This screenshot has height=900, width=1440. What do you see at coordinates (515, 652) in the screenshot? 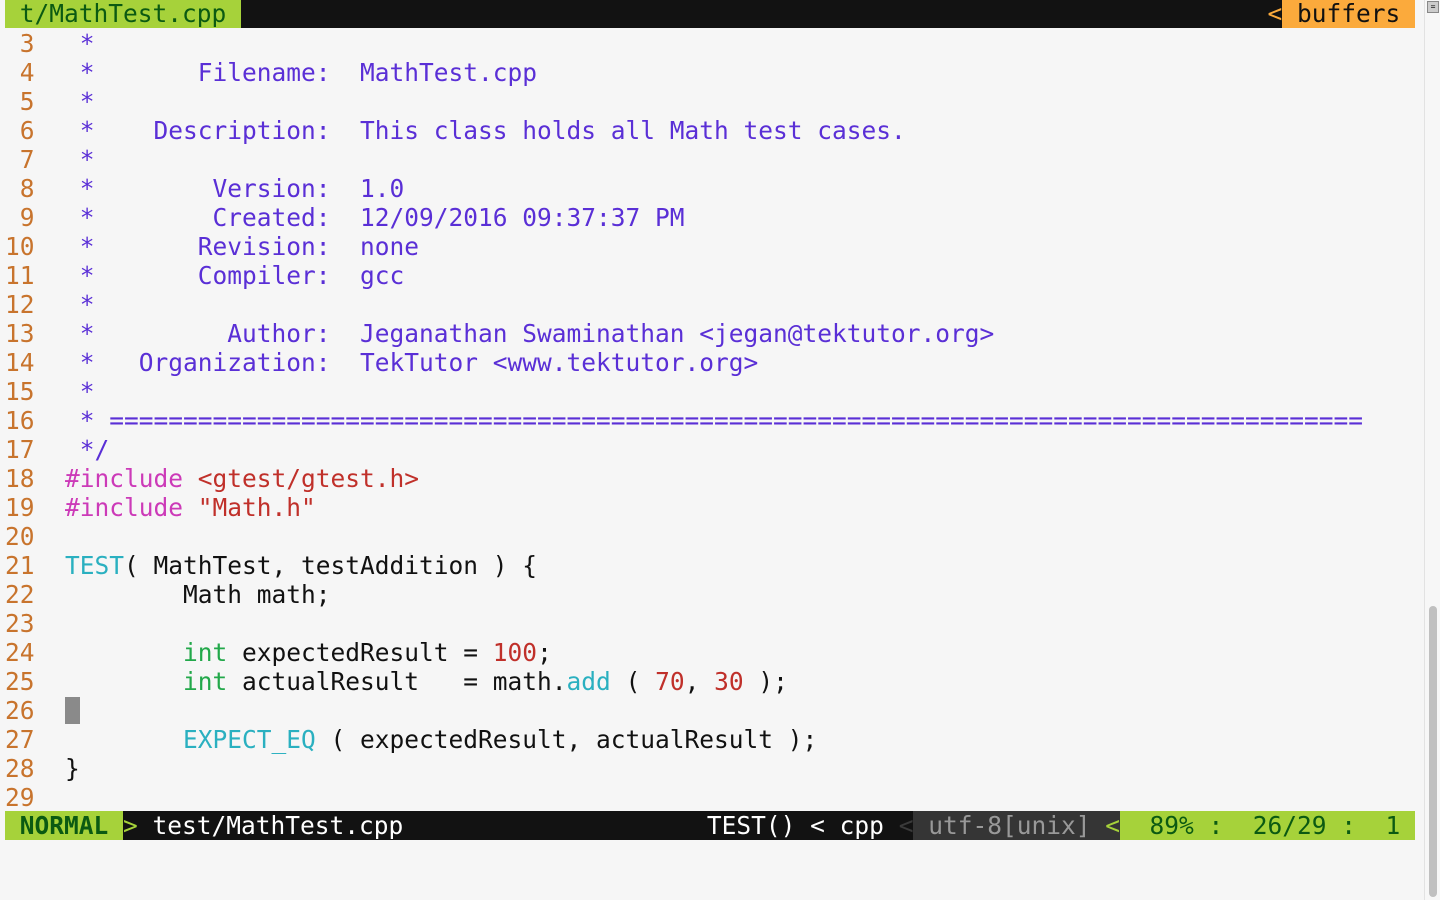
I see `code-token: 100` at bounding box center [515, 652].